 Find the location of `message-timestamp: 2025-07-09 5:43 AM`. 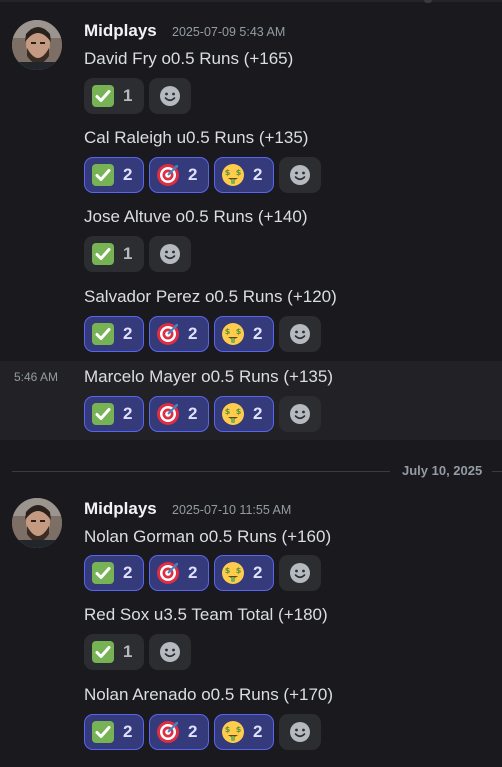

message-timestamp: 2025-07-09 5:43 AM is located at coordinates (228, 32).